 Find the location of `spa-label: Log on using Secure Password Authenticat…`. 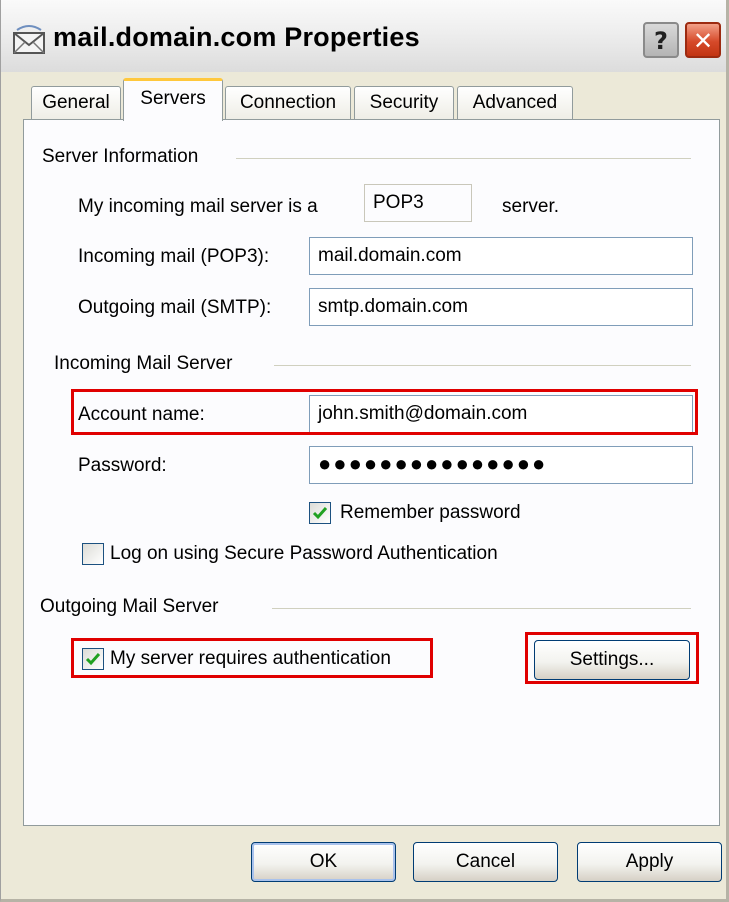

spa-label: Log on using Secure Password Authenticat… is located at coordinates (304, 553).